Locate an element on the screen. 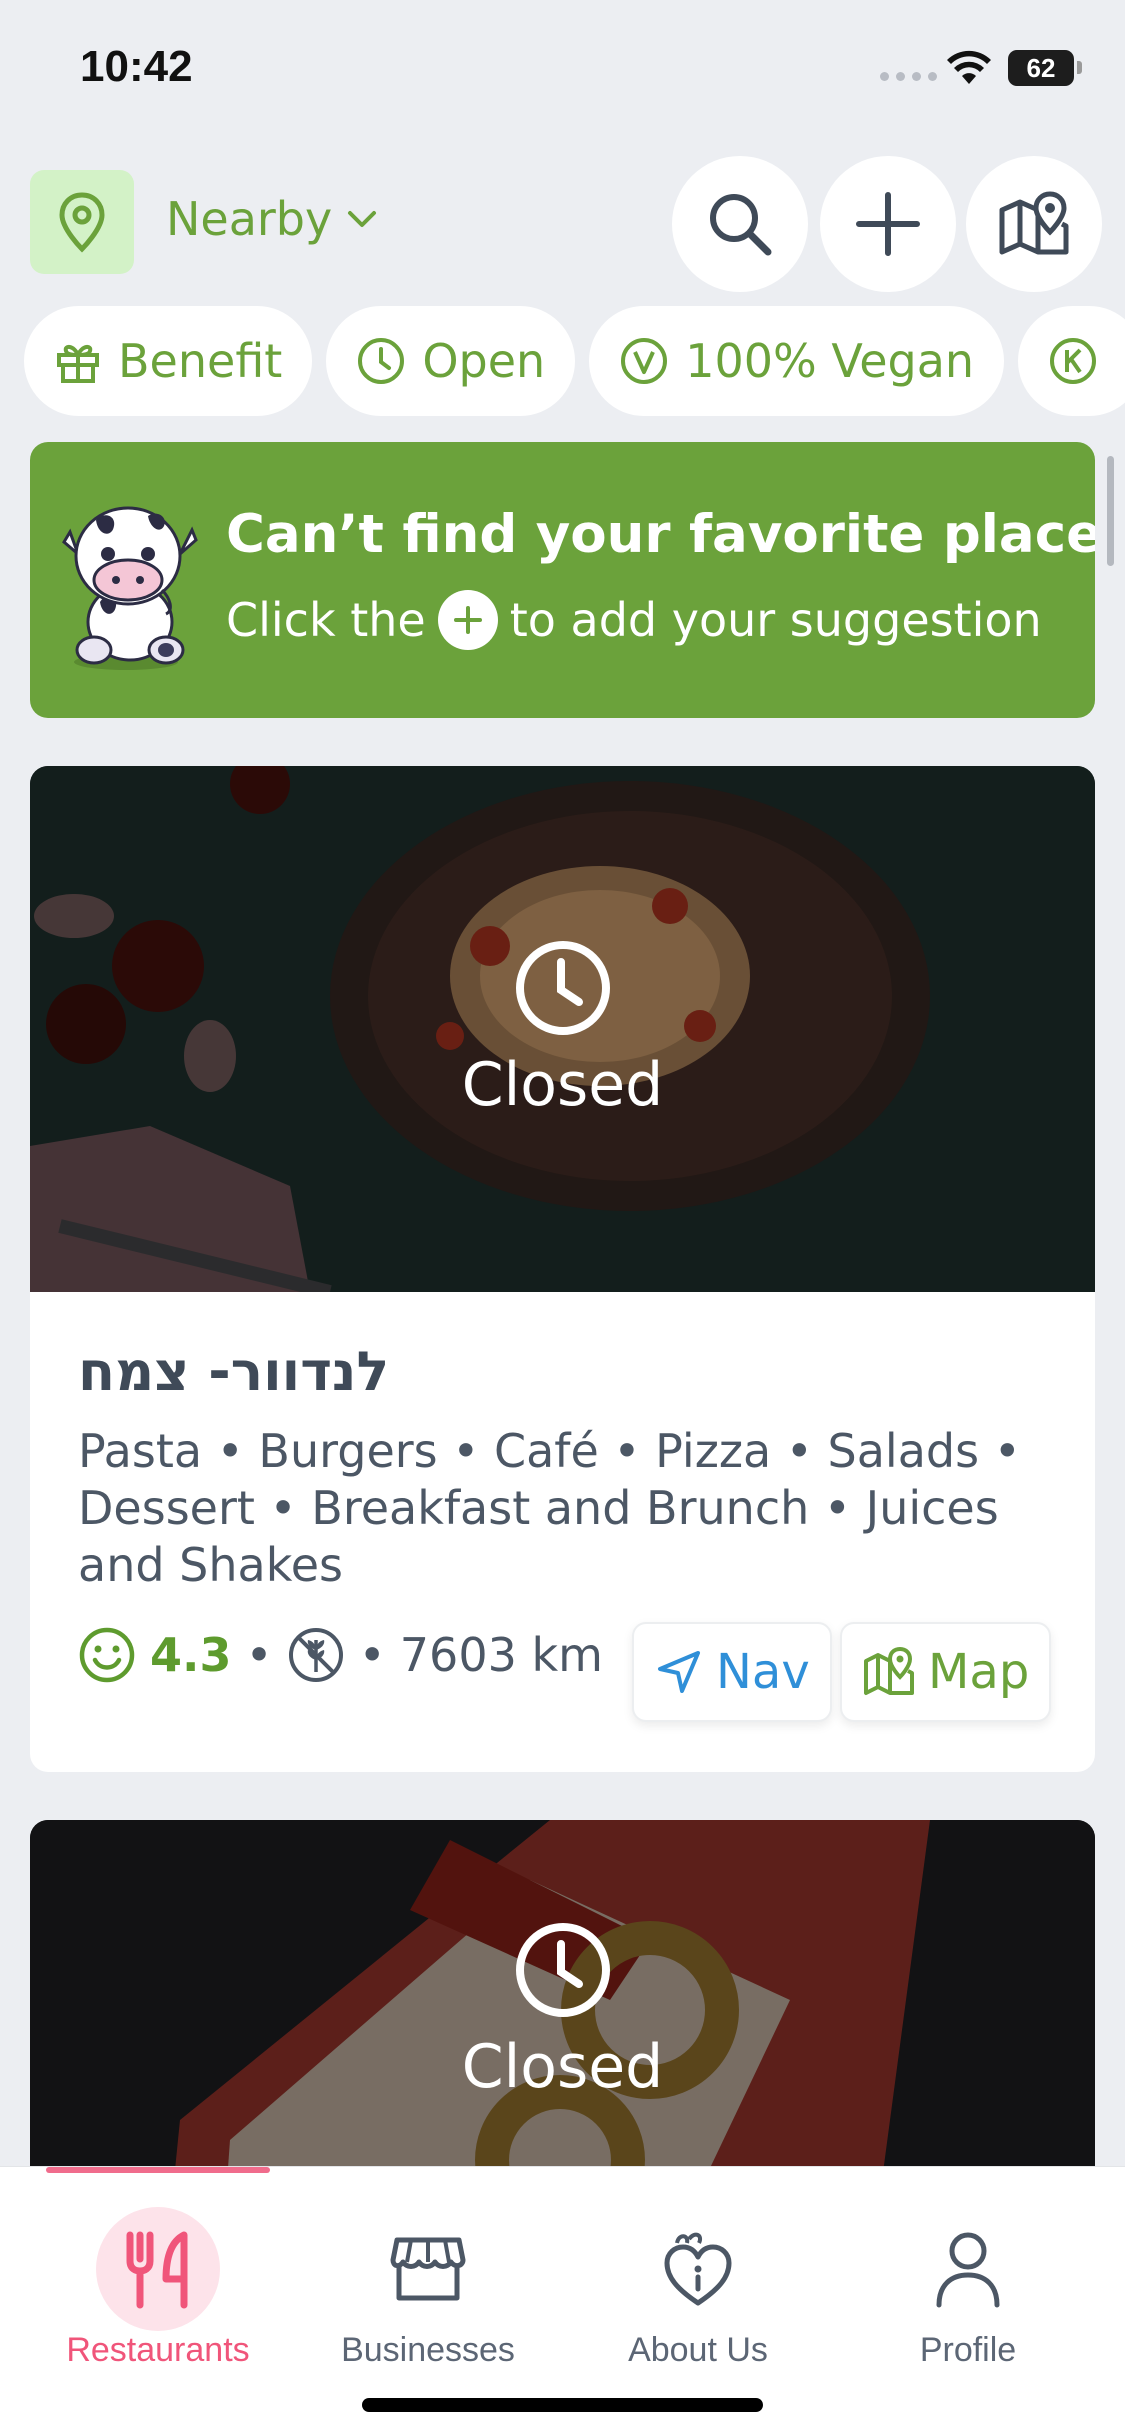 The height and width of the screenshot is (2436, 1125). map-label: Map is located at coordinates (979, 1672).